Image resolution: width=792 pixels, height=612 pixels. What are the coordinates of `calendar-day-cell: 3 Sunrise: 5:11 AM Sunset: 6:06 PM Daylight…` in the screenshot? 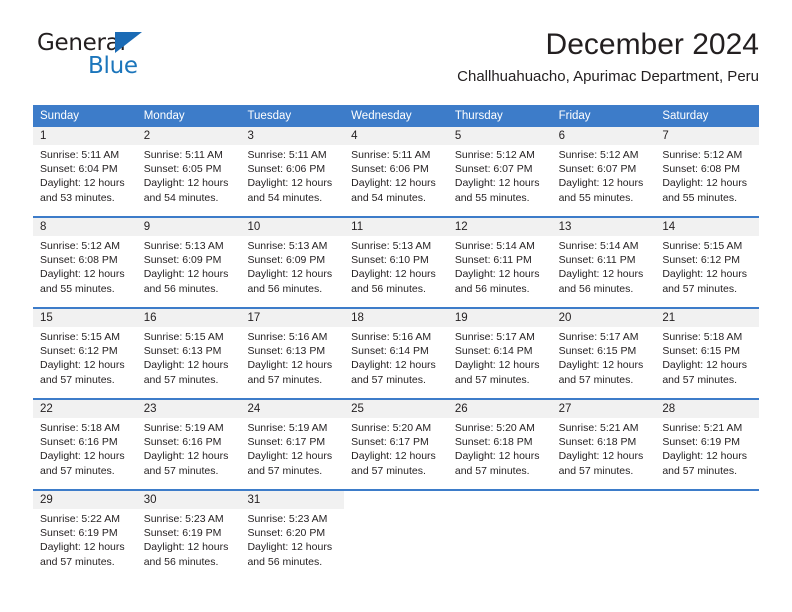 It's located at (292, 168).